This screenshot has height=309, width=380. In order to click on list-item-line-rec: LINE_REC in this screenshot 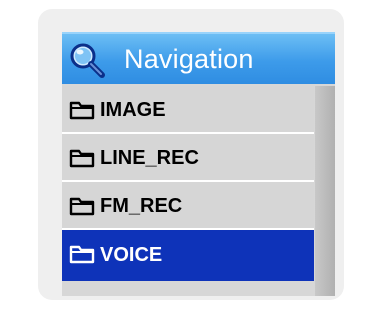, I will do `click(188, 158)`.